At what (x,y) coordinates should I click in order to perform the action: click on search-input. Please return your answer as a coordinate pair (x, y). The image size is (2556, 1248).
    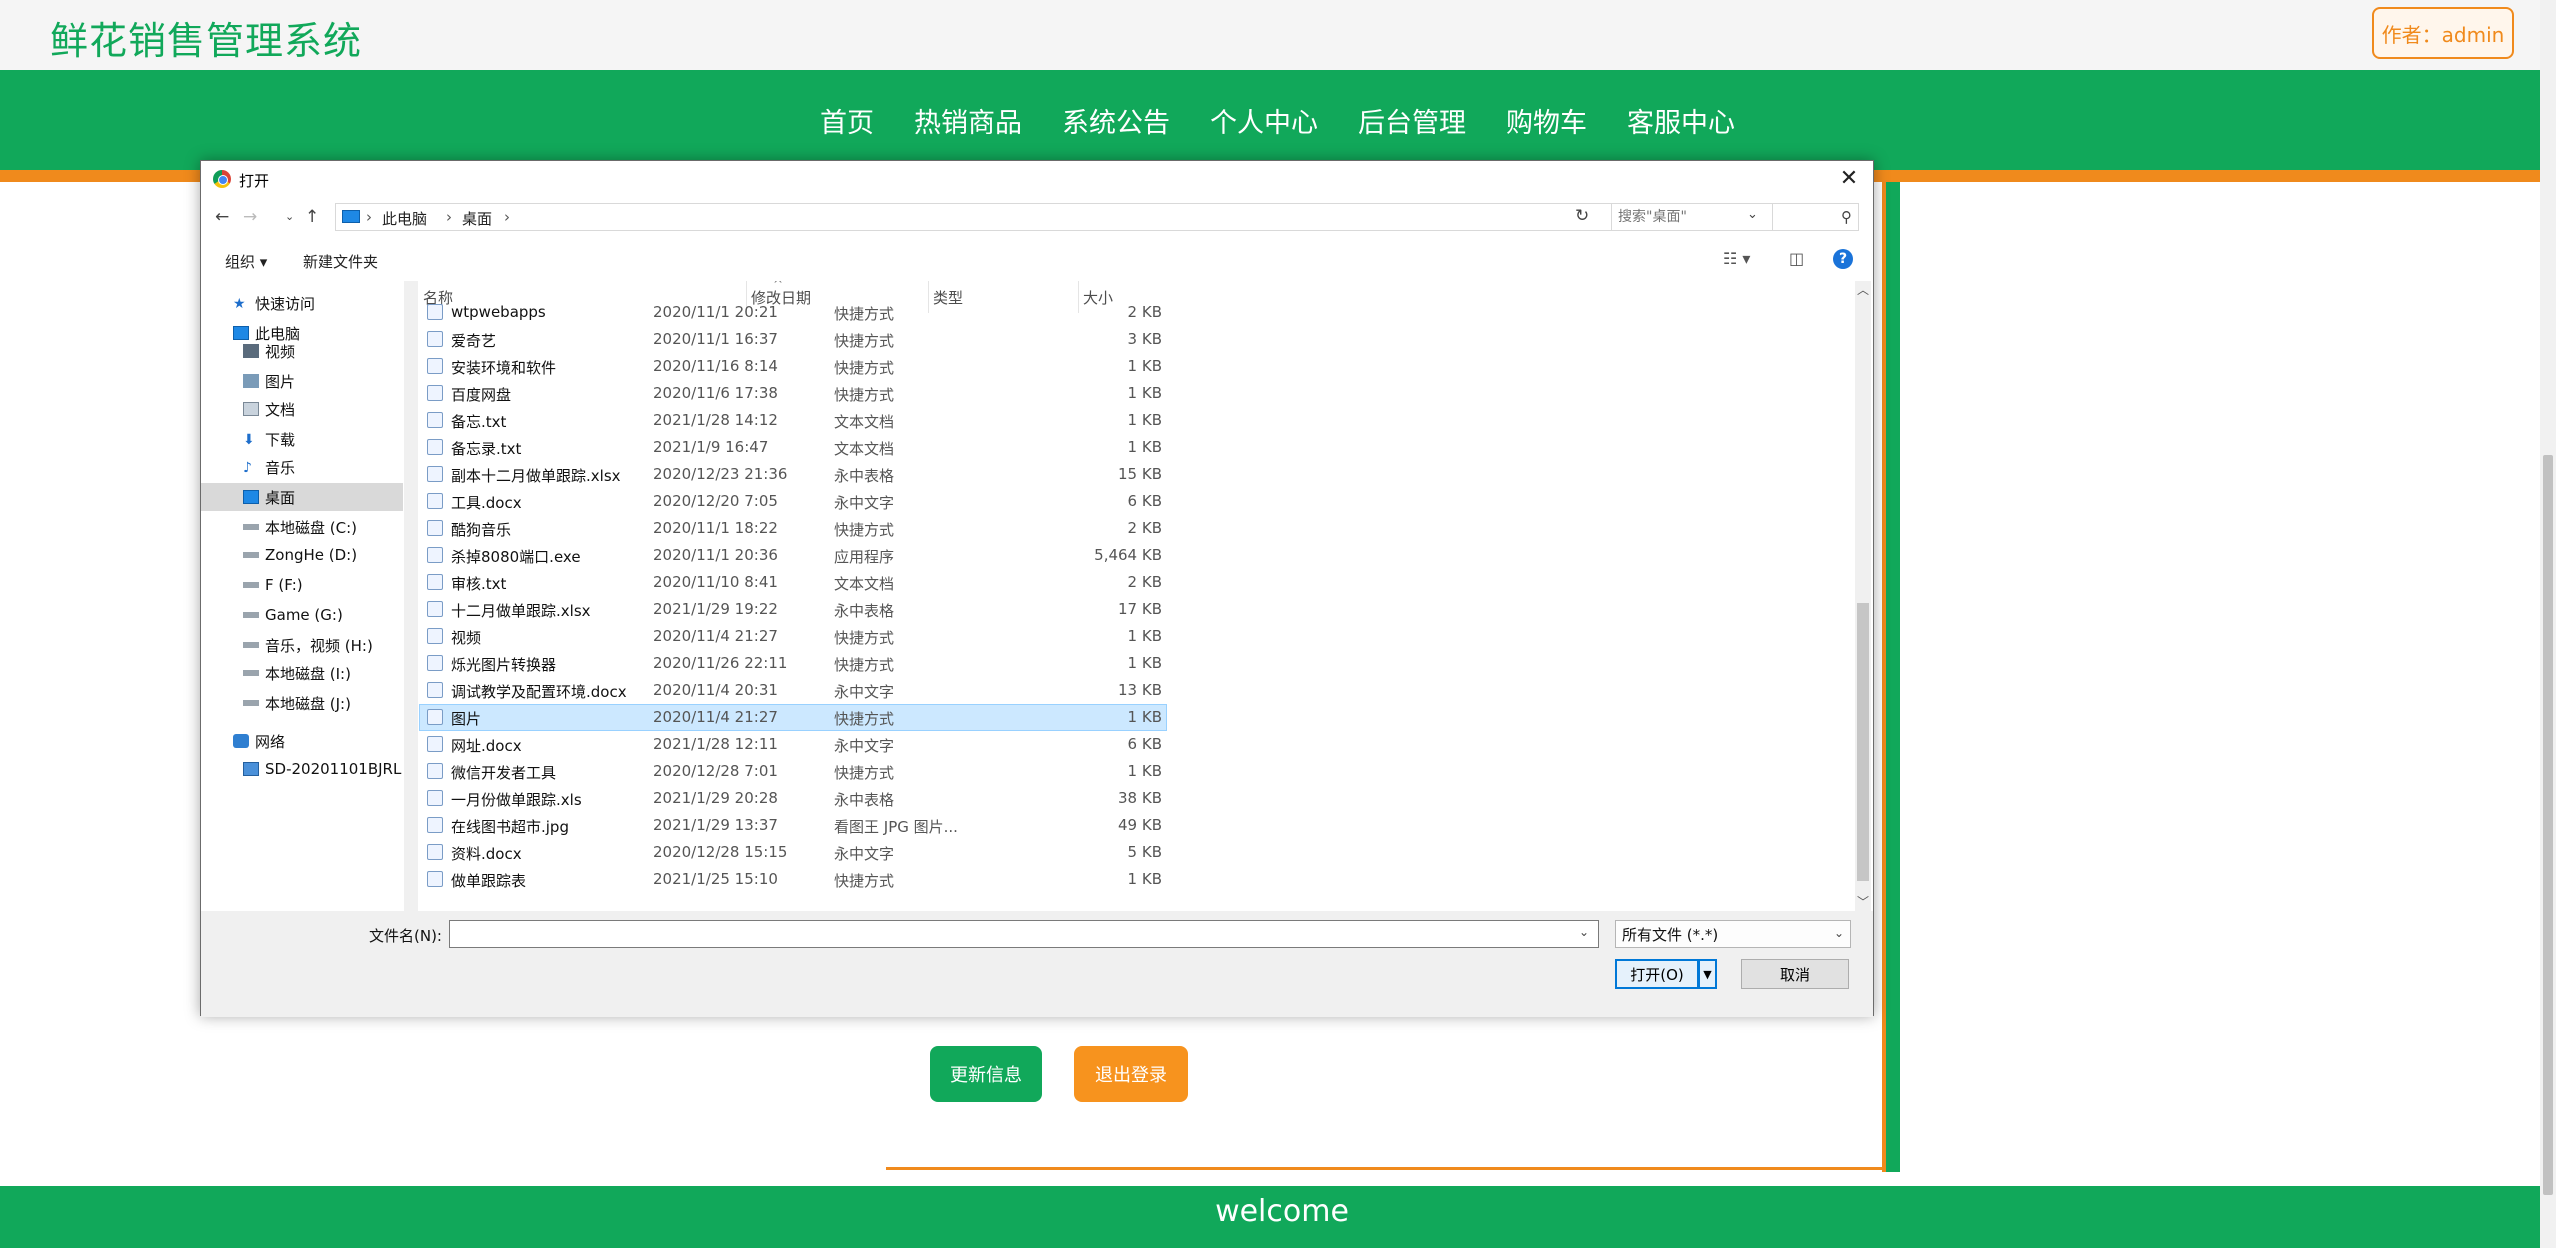
    Looking at the image, I should click on (1723, 217).